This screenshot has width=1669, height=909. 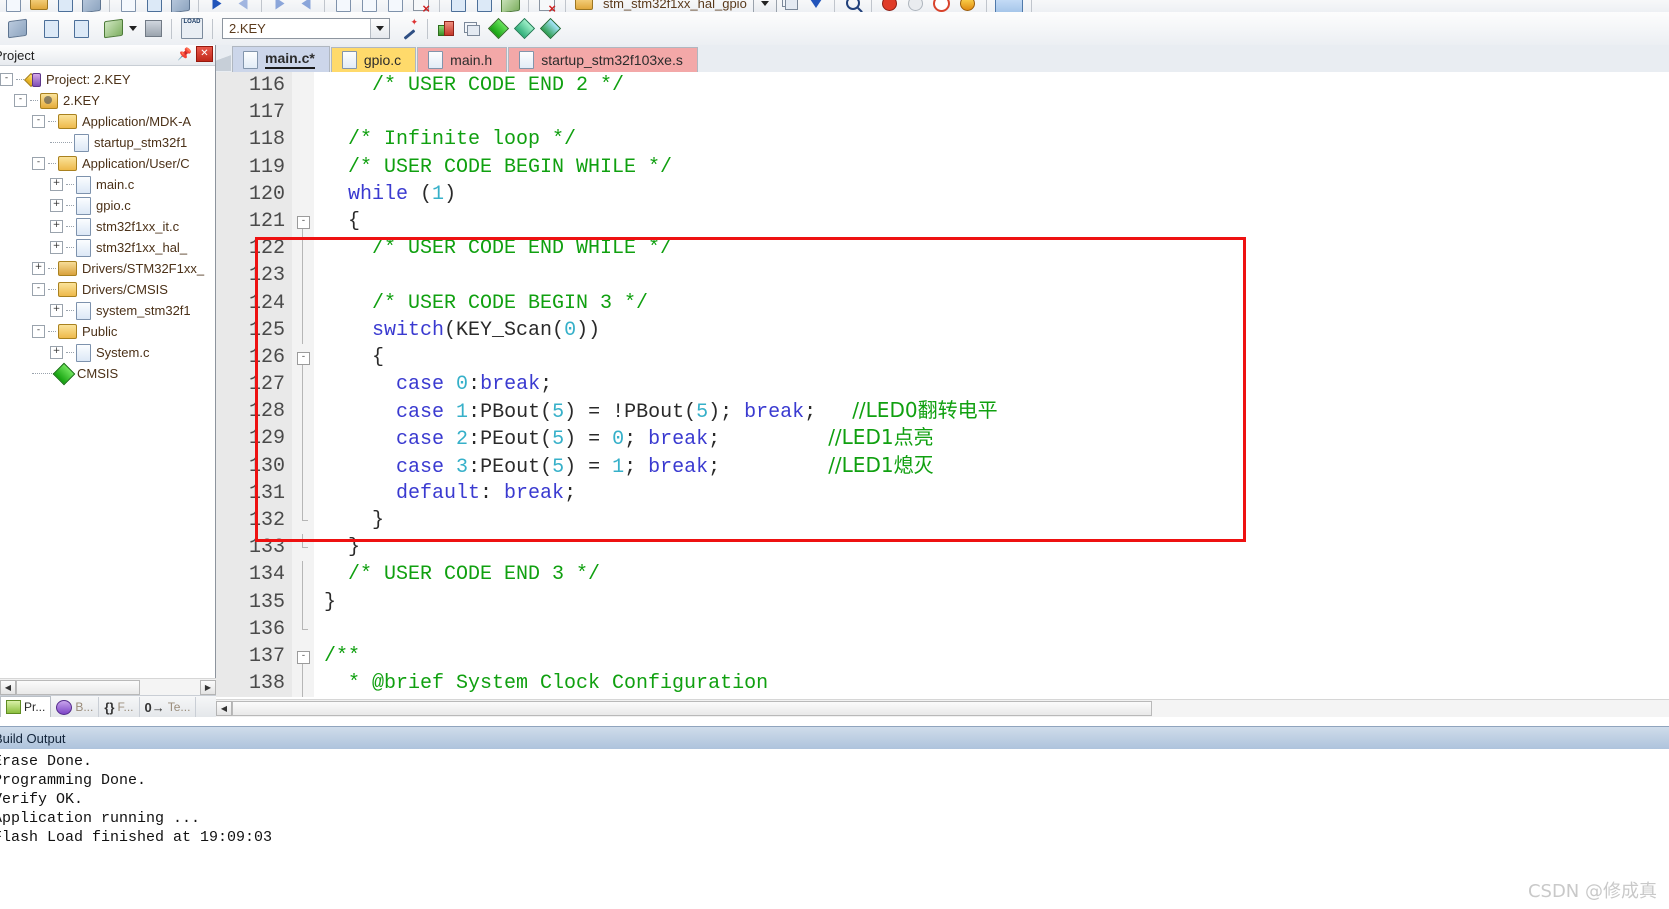 I want to click on scroll-thumb, so click(x=78, y=687).